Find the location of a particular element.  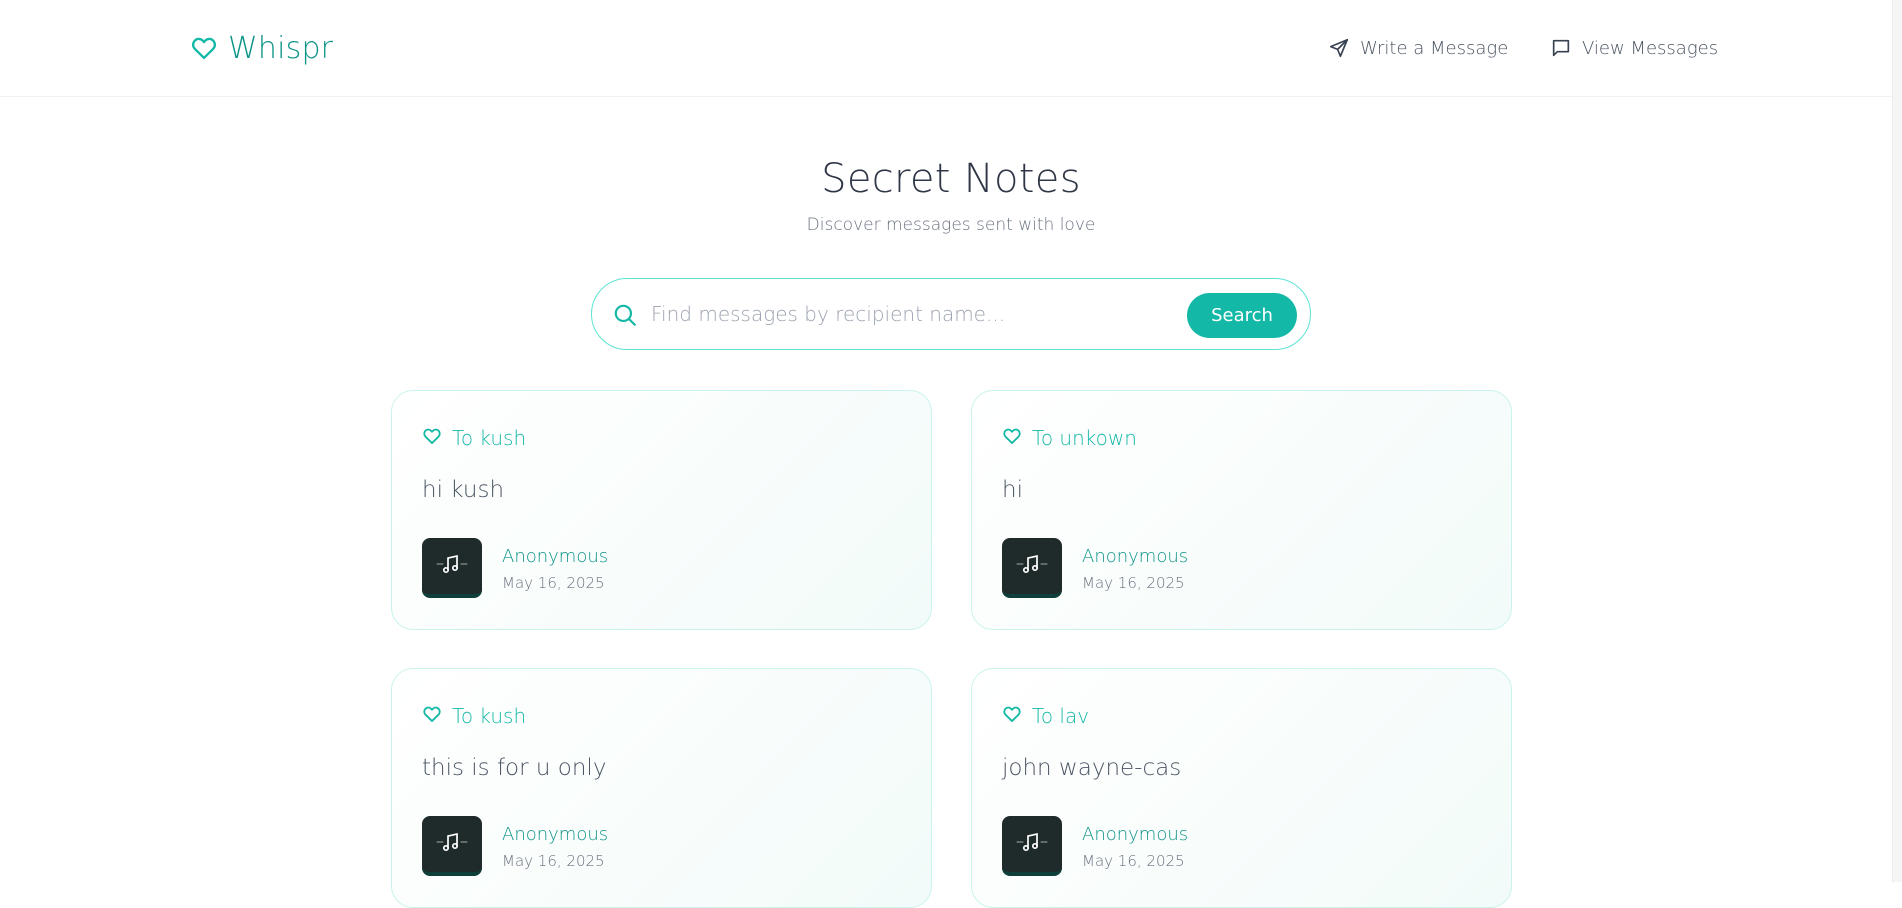

search-icon is located at coordinates (625, 315).